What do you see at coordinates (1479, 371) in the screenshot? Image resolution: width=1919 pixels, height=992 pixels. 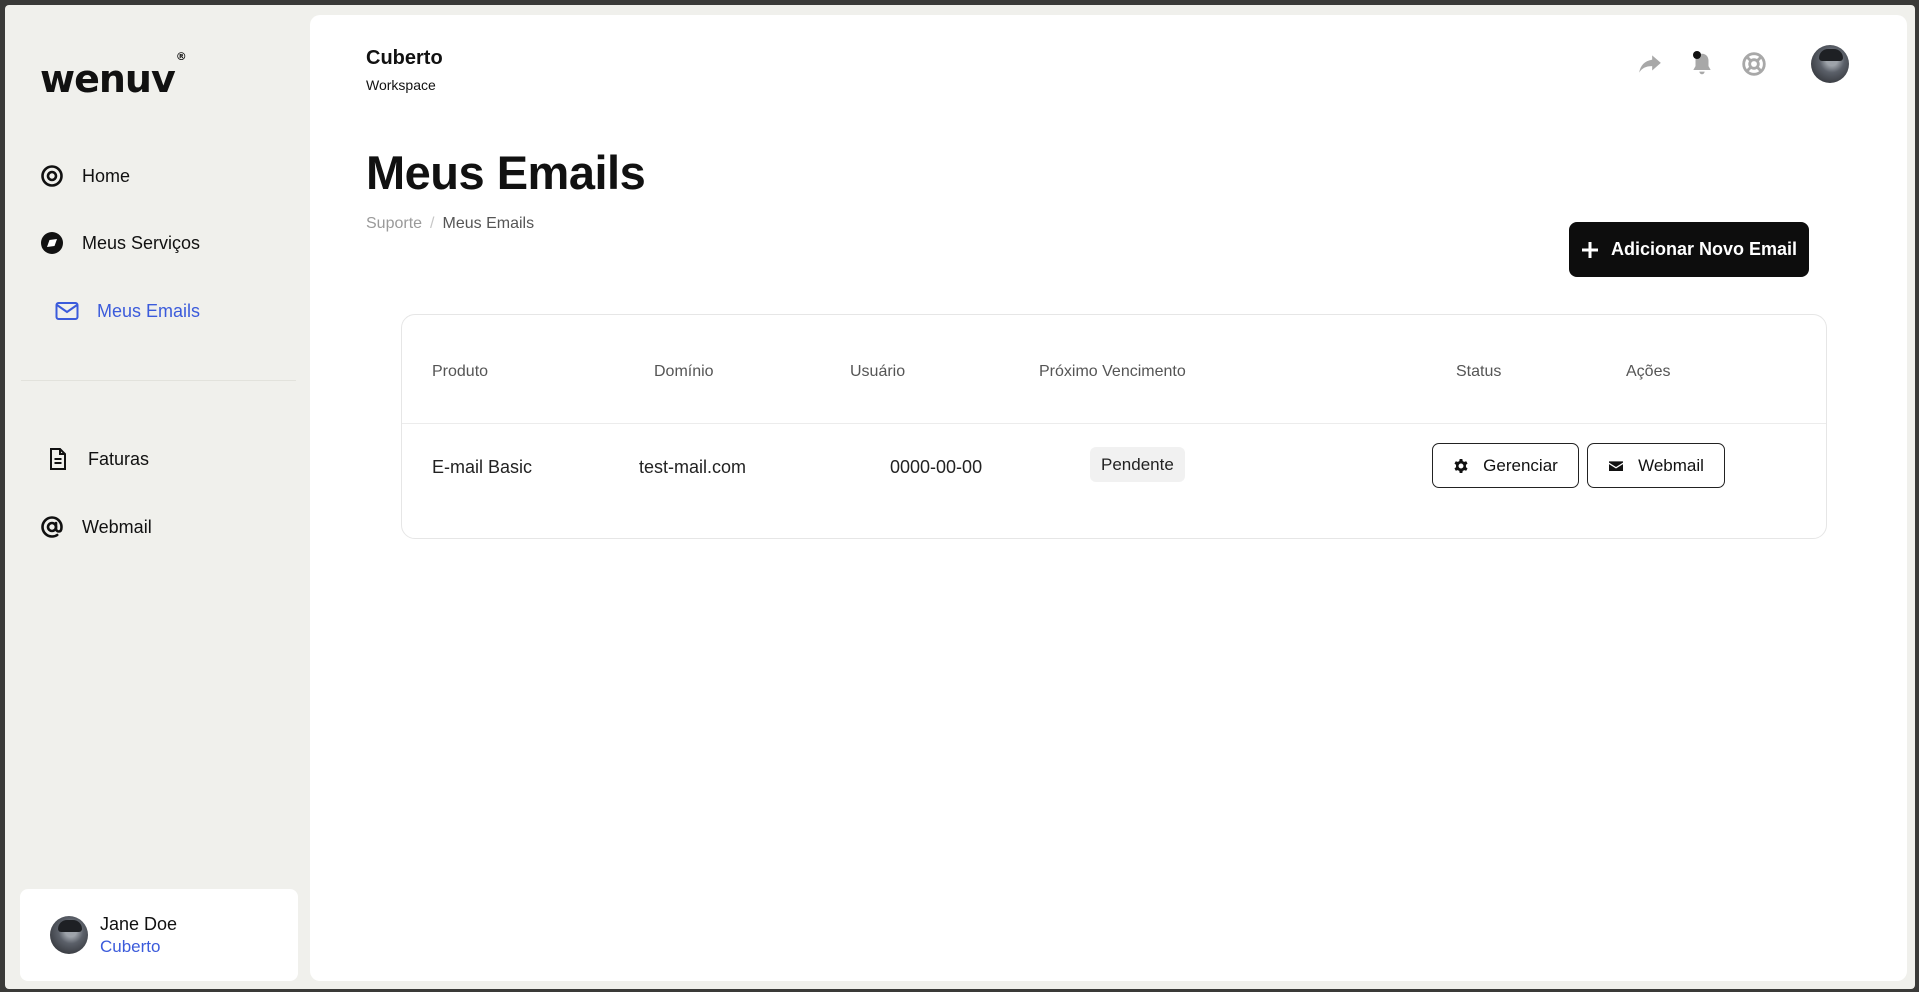 I see `column-header-status: Status` at bounding box center [1479, 371].